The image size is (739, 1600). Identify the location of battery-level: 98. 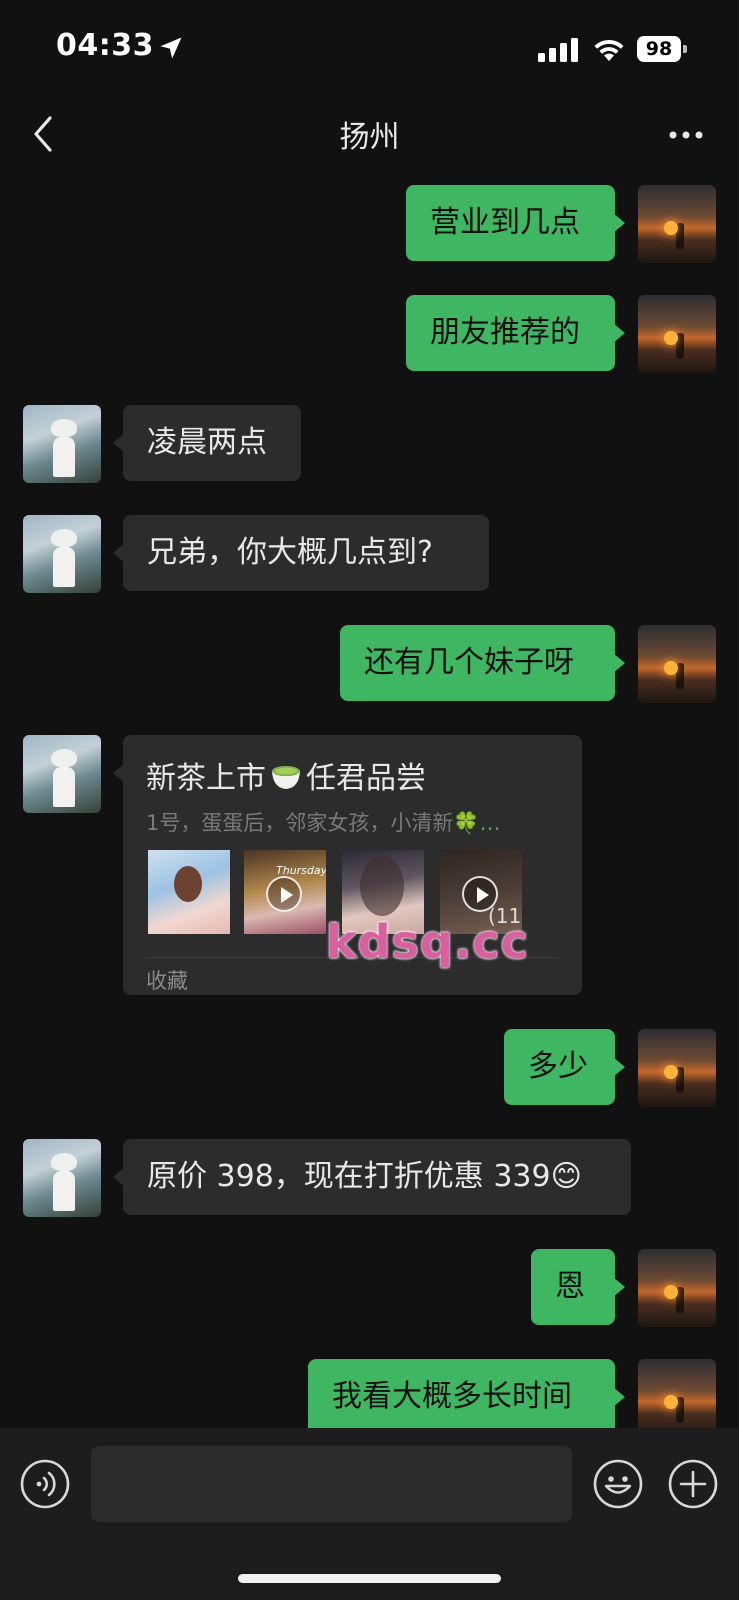
(659, 49).